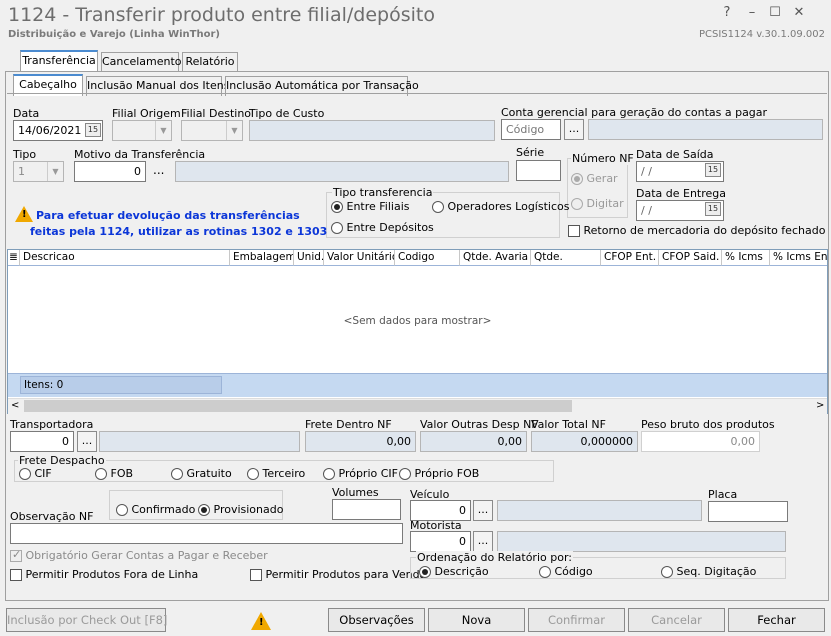  What do you see at coordinates (462, 510) in the screenshot?
I see `veiculo-value: 0` at bounding box center [462, 510].